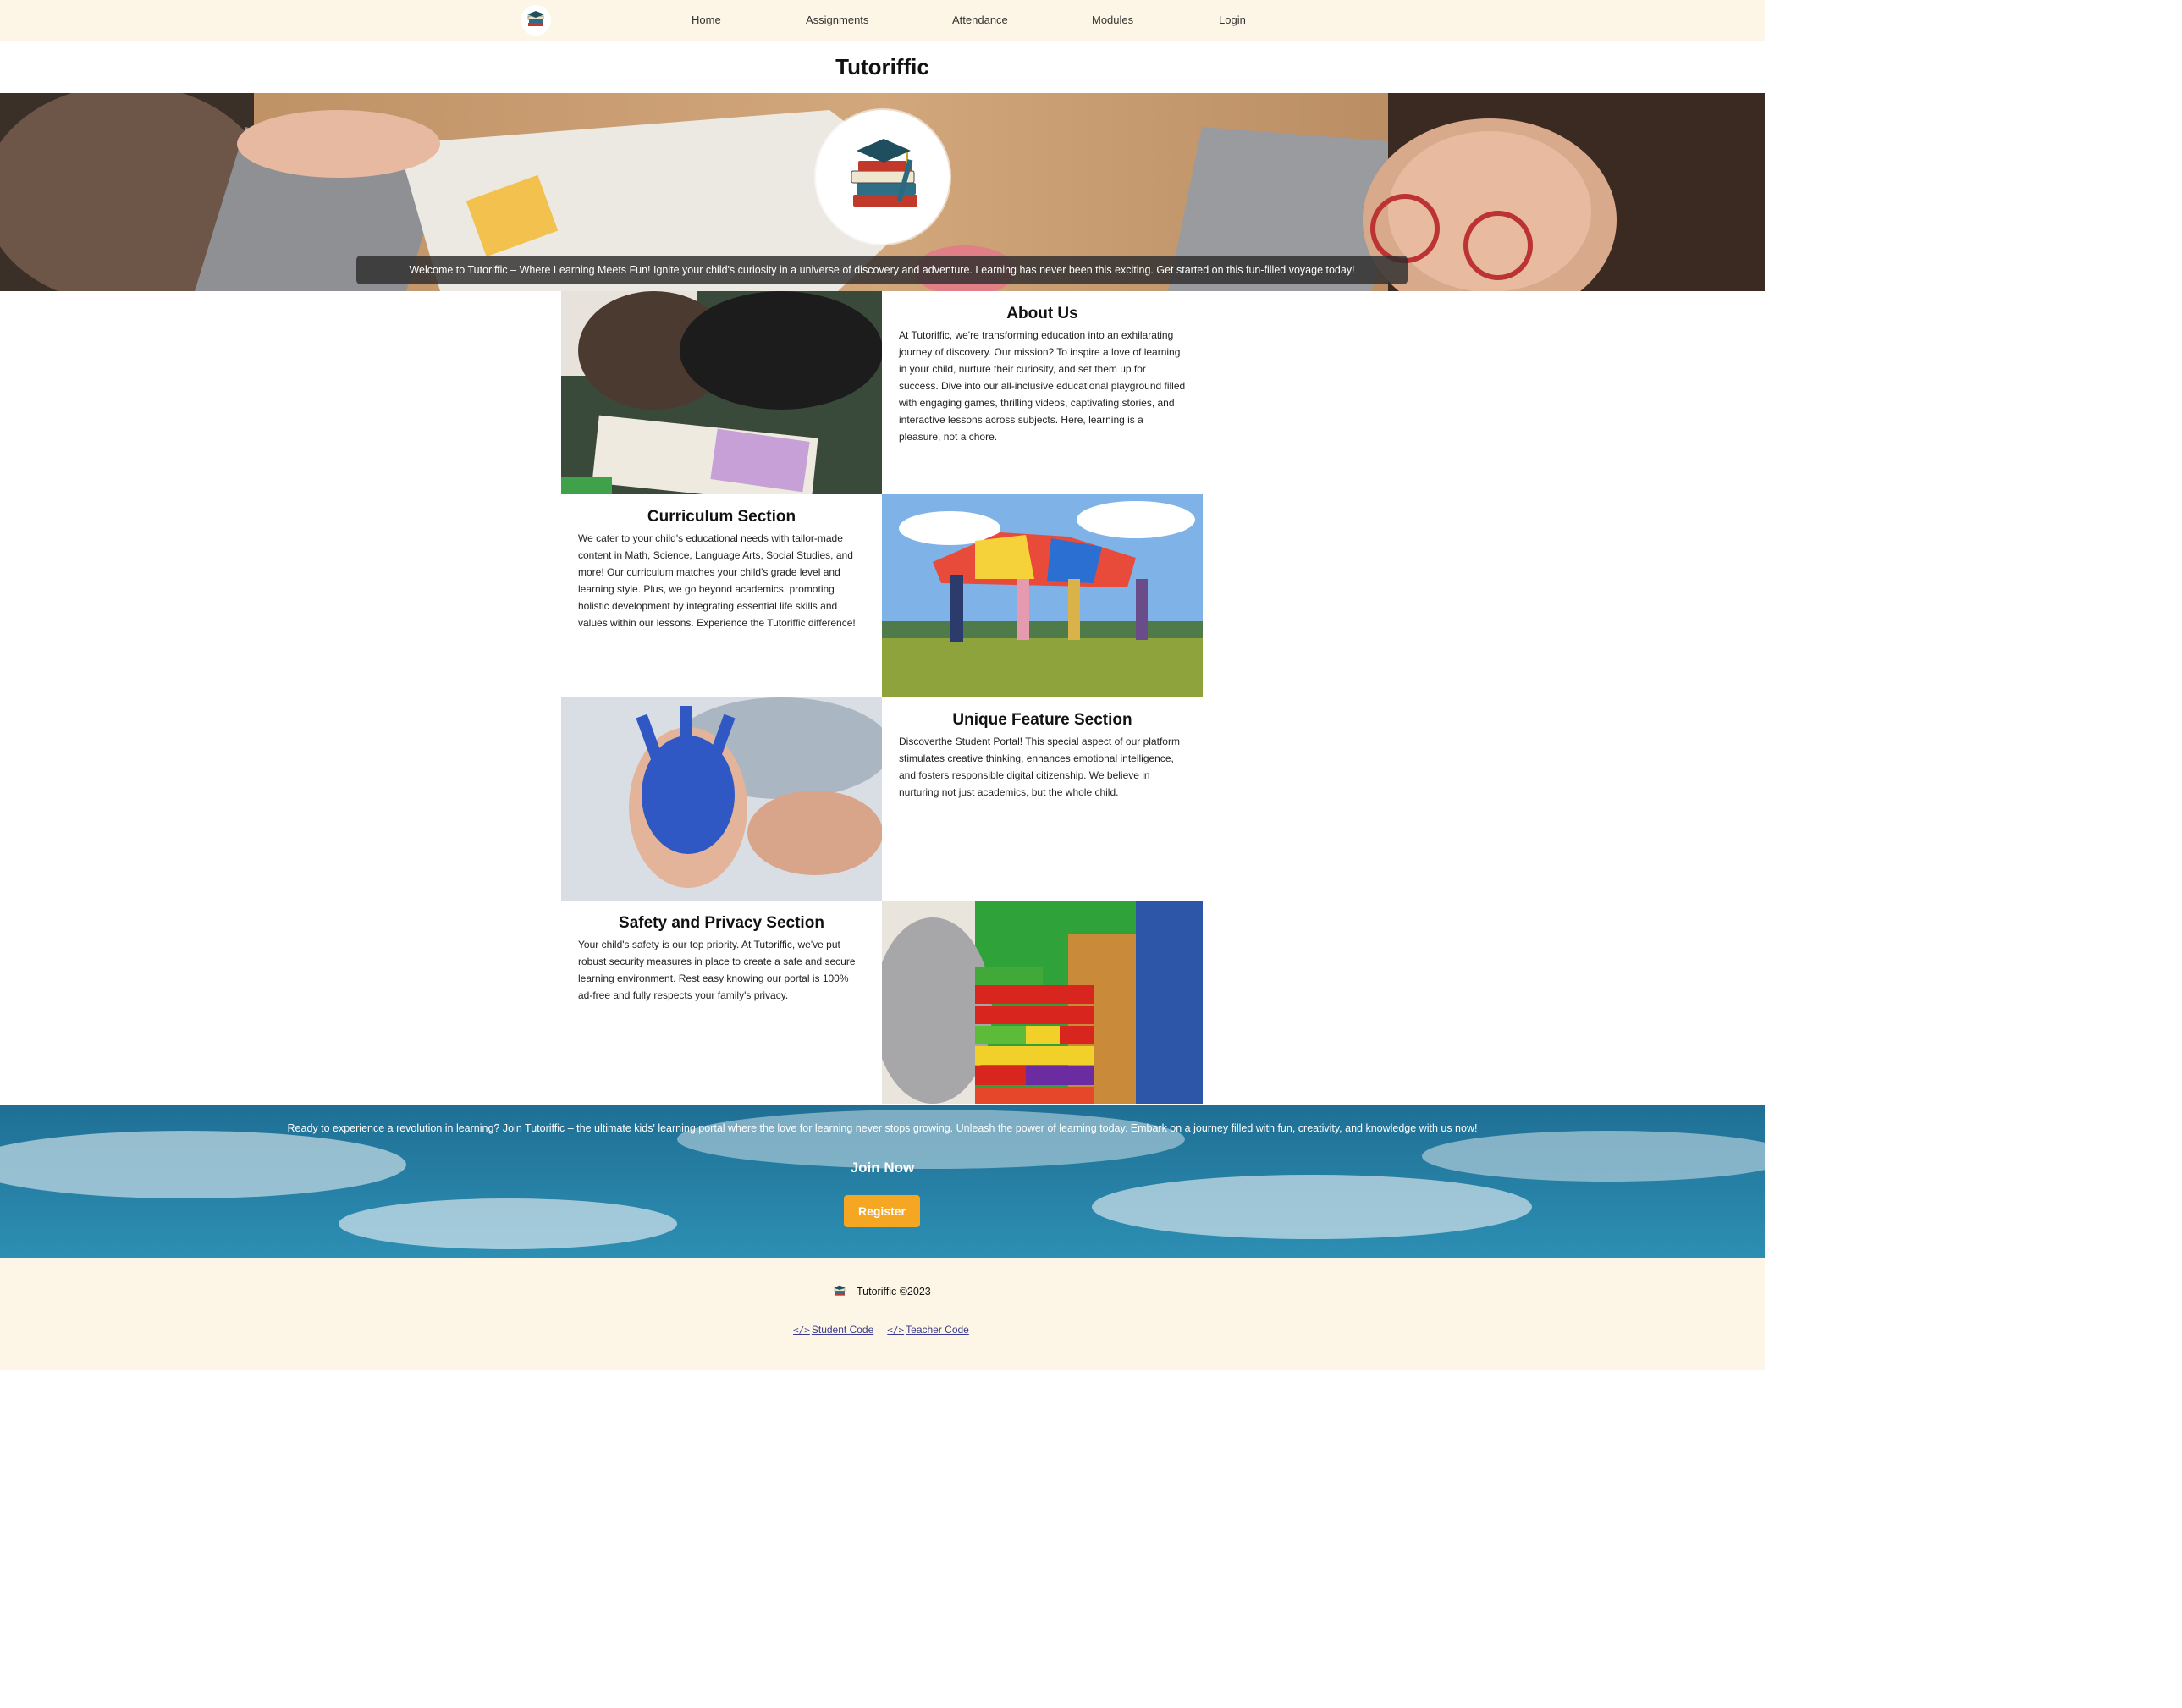 Image resolution: width=2182 pixels, height=1708 pixels. I want to click on hero-logo, so click(883, 177).